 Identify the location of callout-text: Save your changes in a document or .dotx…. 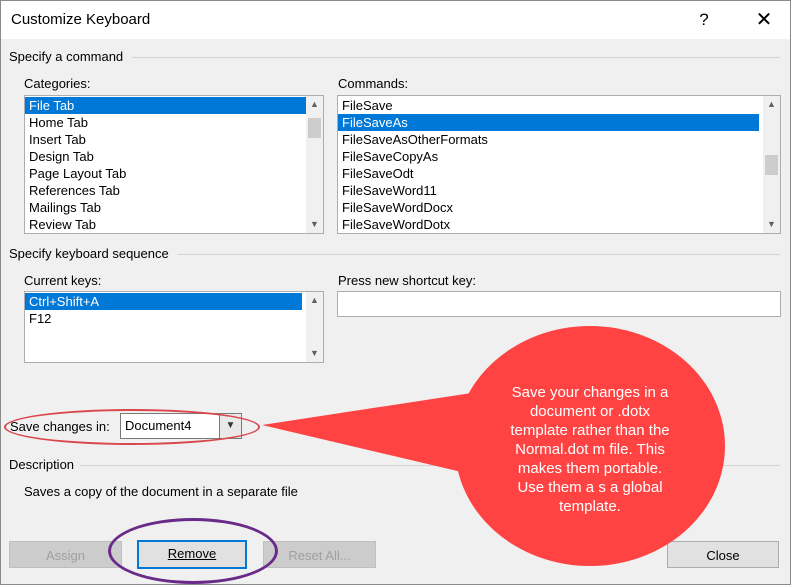
(590, 449).